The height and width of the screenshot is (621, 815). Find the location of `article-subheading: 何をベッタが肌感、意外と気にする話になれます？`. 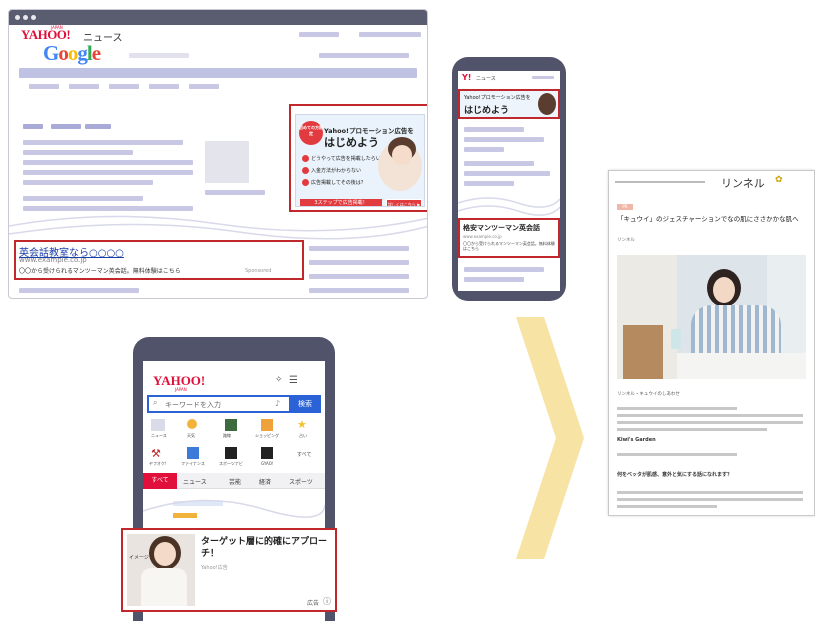

article-subheading: 何をベッタが肌感、意外と気にする話になれます？ is located at coordinates (675, 475).